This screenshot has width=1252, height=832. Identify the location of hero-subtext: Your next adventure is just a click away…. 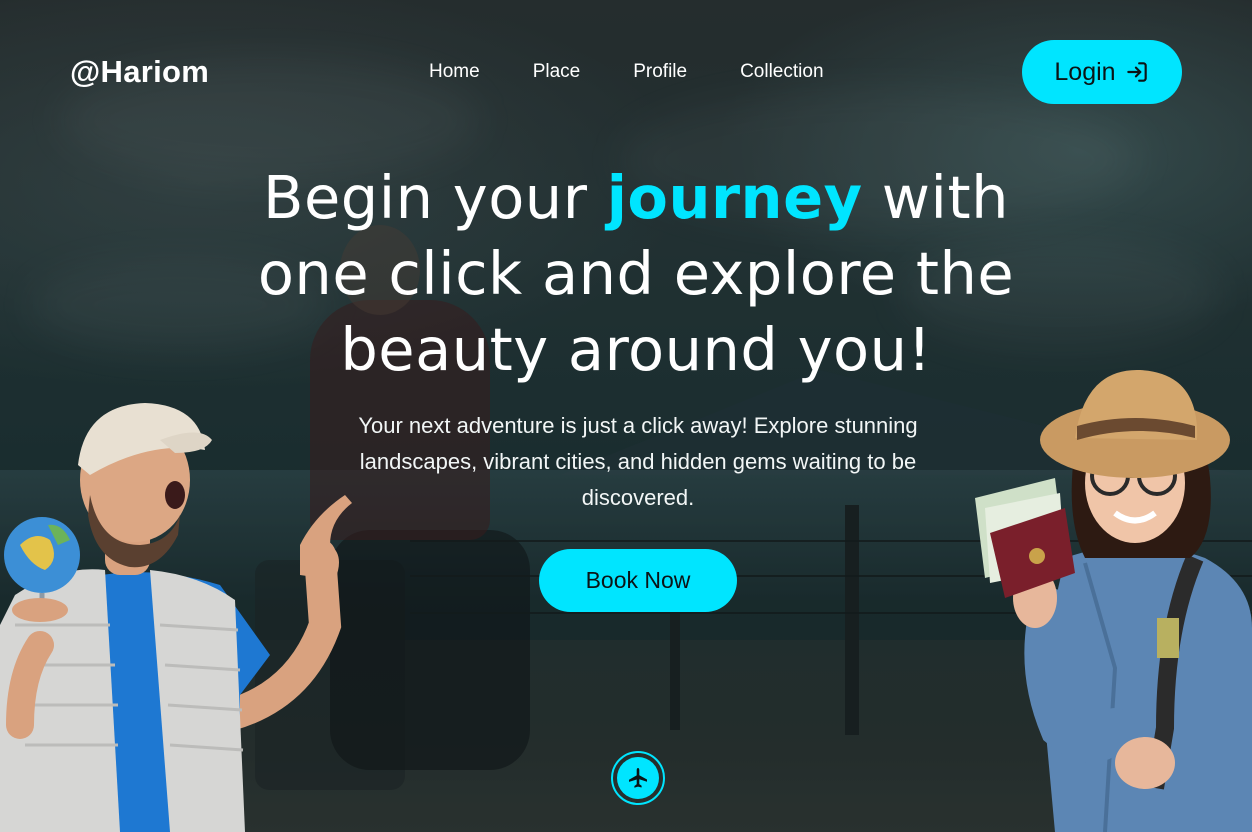
(638, 461).